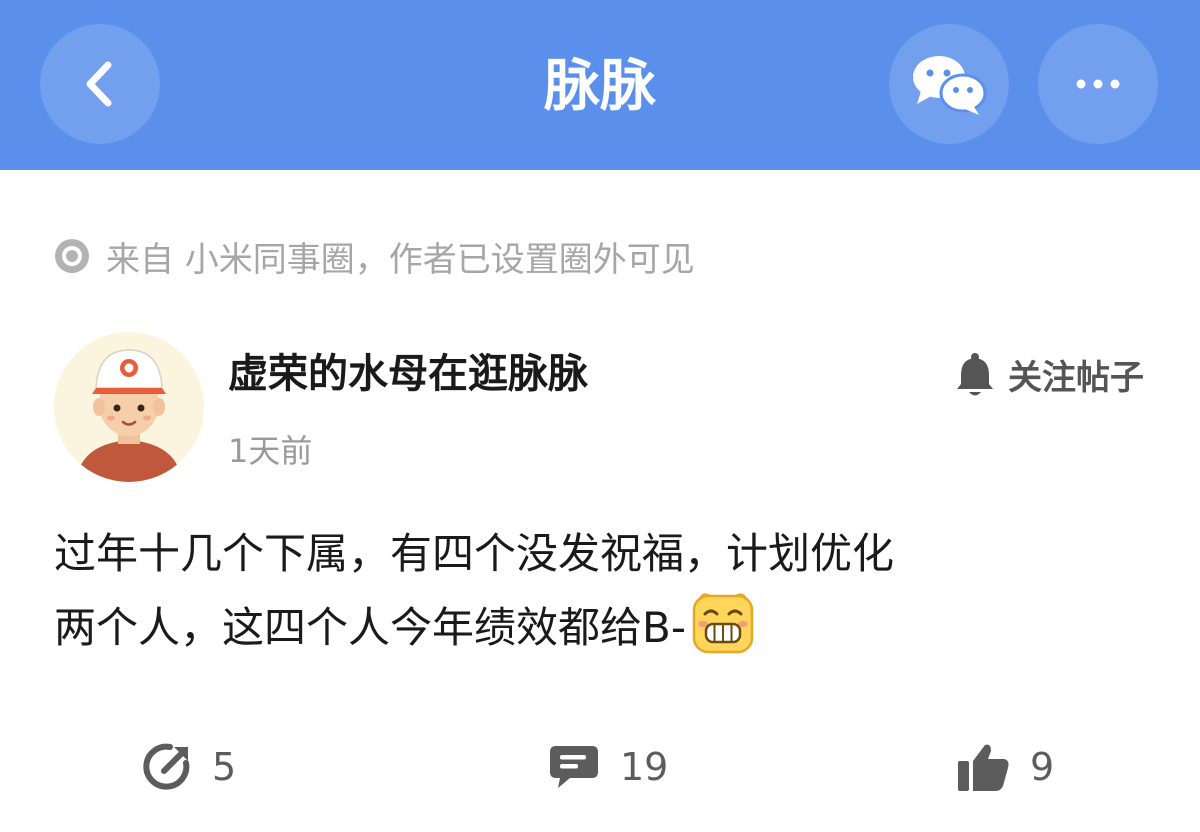 This screenshot has height=832, width=1200. Describe the element at coordinates (400, 259) in the screenshot. I see `source-text: 来自 小米同事圈，作者已设置圈外可见` at that location.